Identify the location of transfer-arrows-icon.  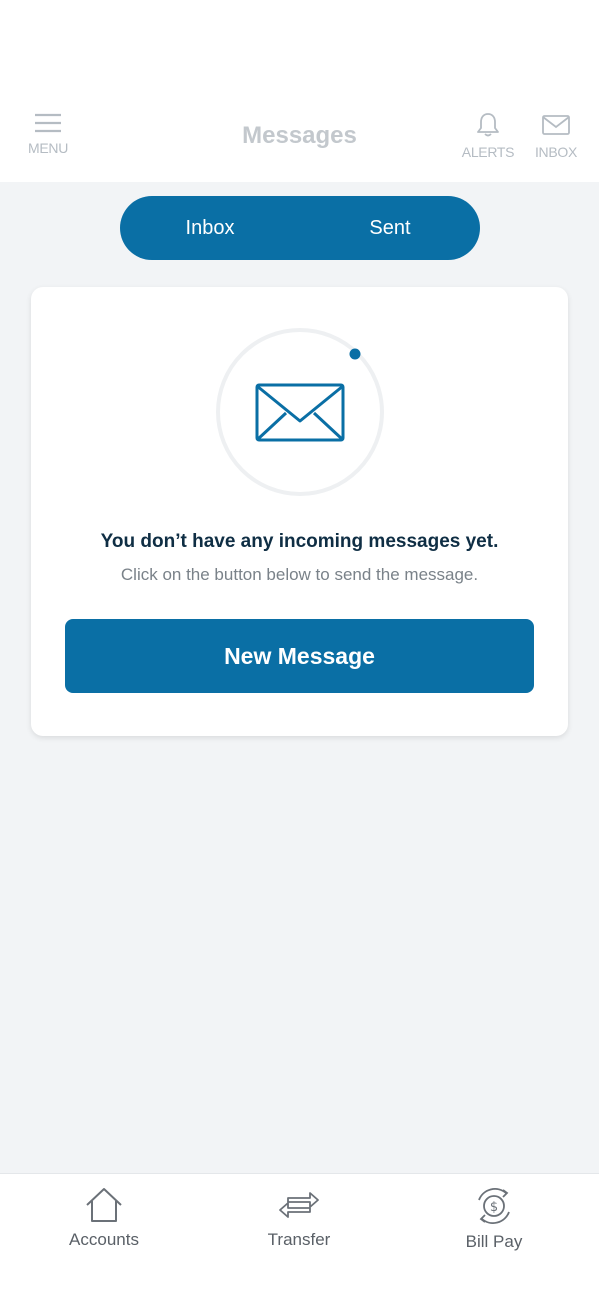
(299, 1205).